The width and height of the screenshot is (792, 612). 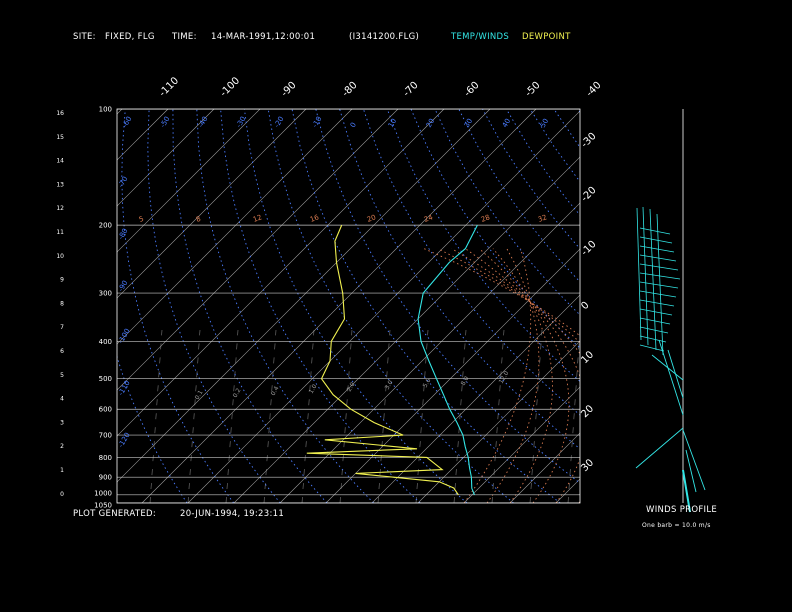 What do you see at coordinates (315, 218) in the screenshot?
I see `moist-adiabat-label: 16` at bounding box center [315, 218].